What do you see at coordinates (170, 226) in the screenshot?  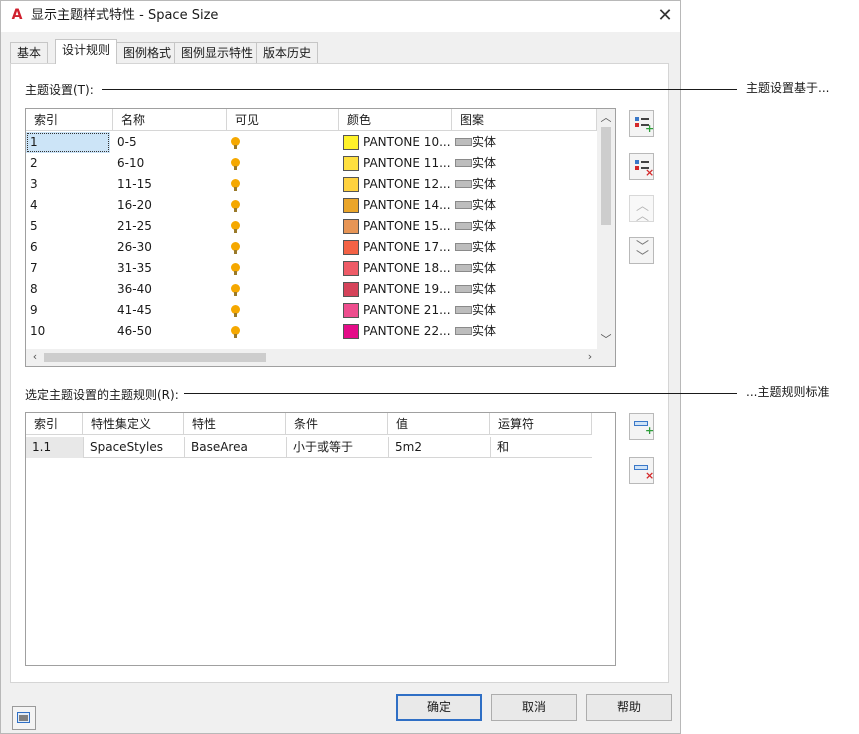 I see `row-name: 21-25` at bounding box center [170, 226].